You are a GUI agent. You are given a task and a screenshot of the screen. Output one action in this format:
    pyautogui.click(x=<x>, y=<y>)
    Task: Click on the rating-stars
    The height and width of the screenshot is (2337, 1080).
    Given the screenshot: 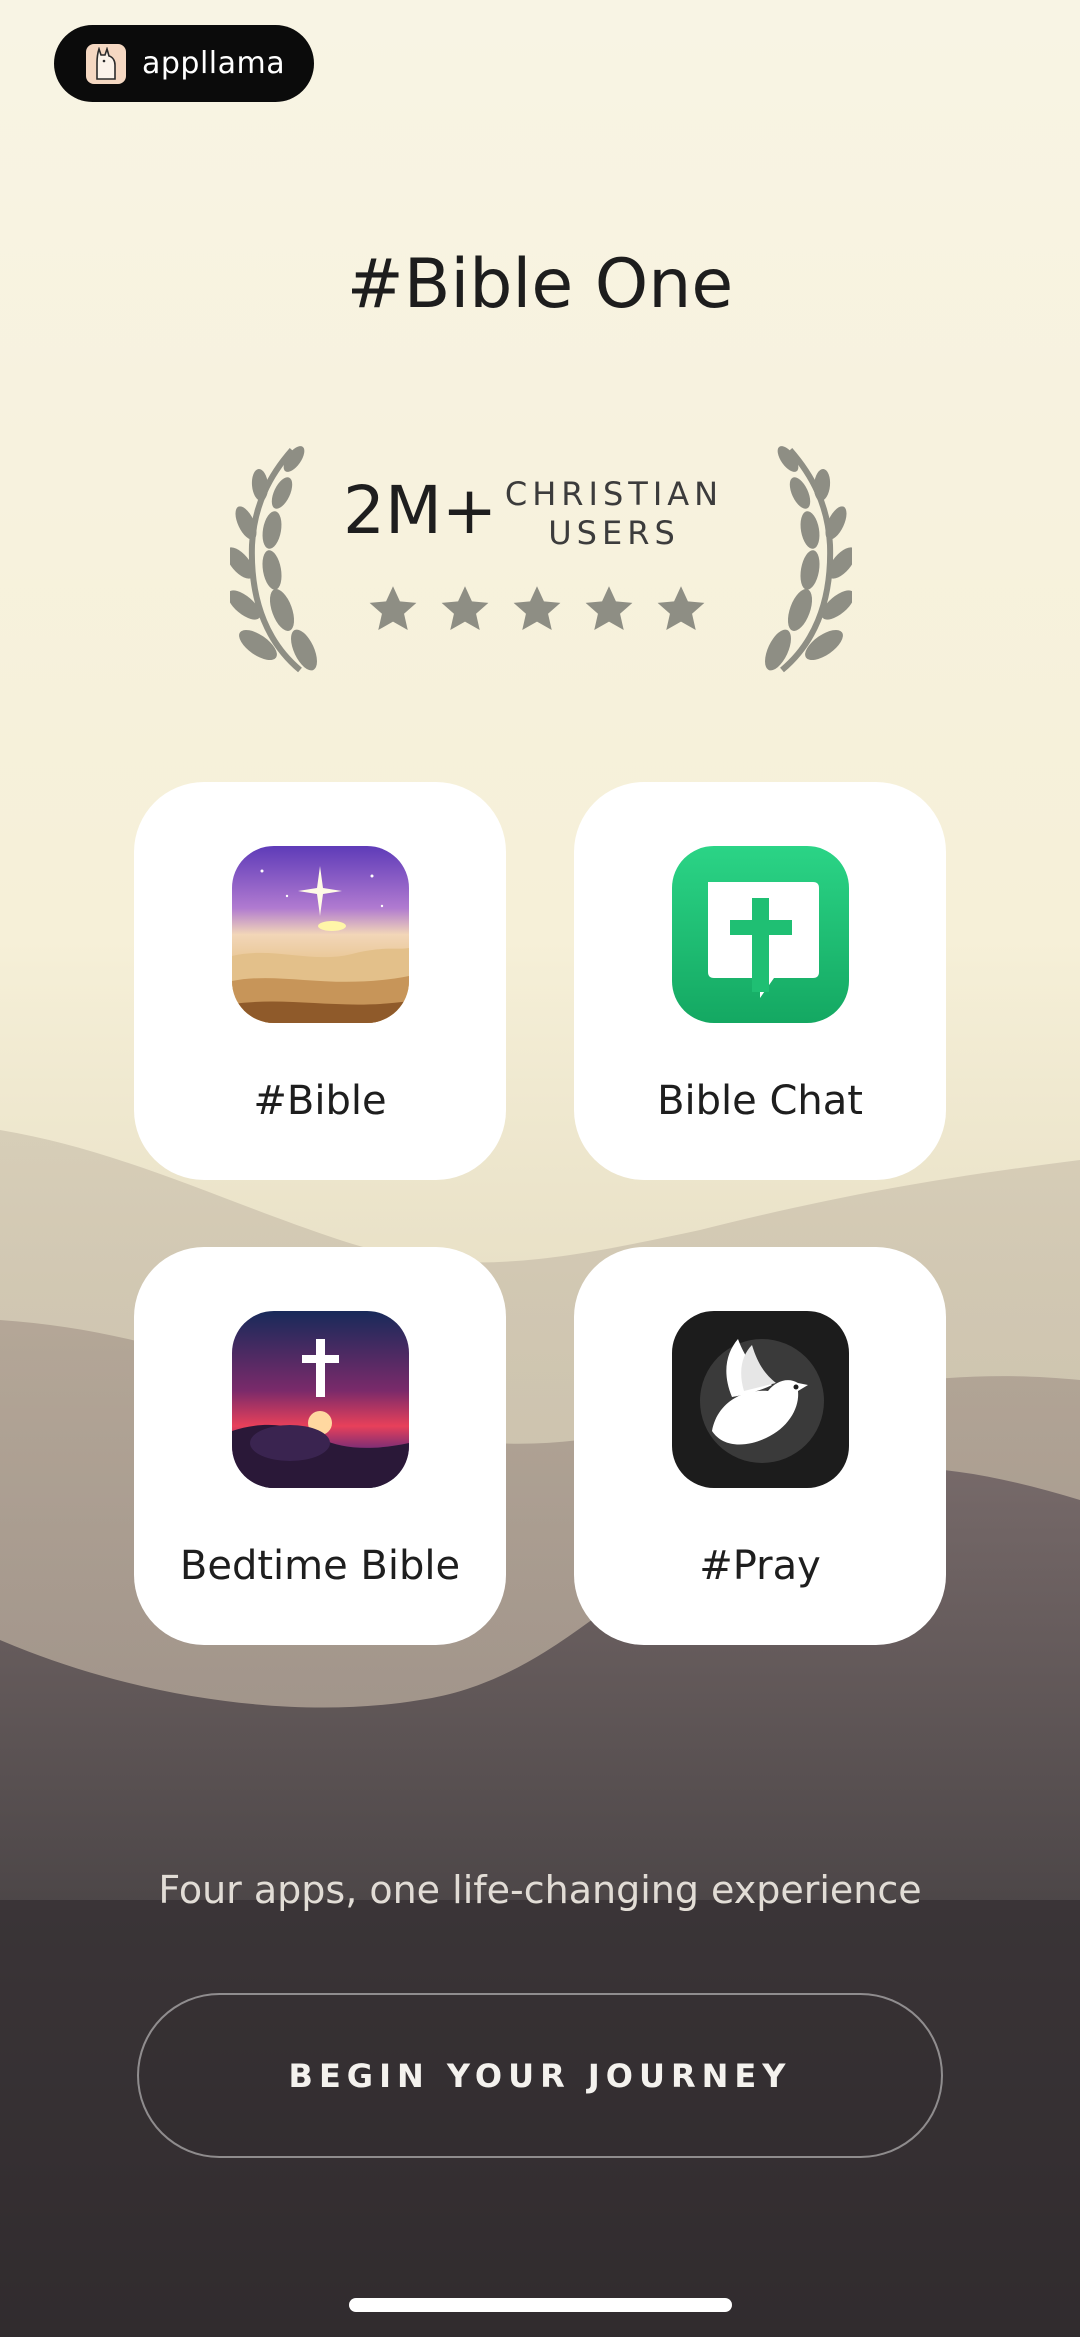 What is the action you would take?
    pyautogui.click(x=537, y=609)
    